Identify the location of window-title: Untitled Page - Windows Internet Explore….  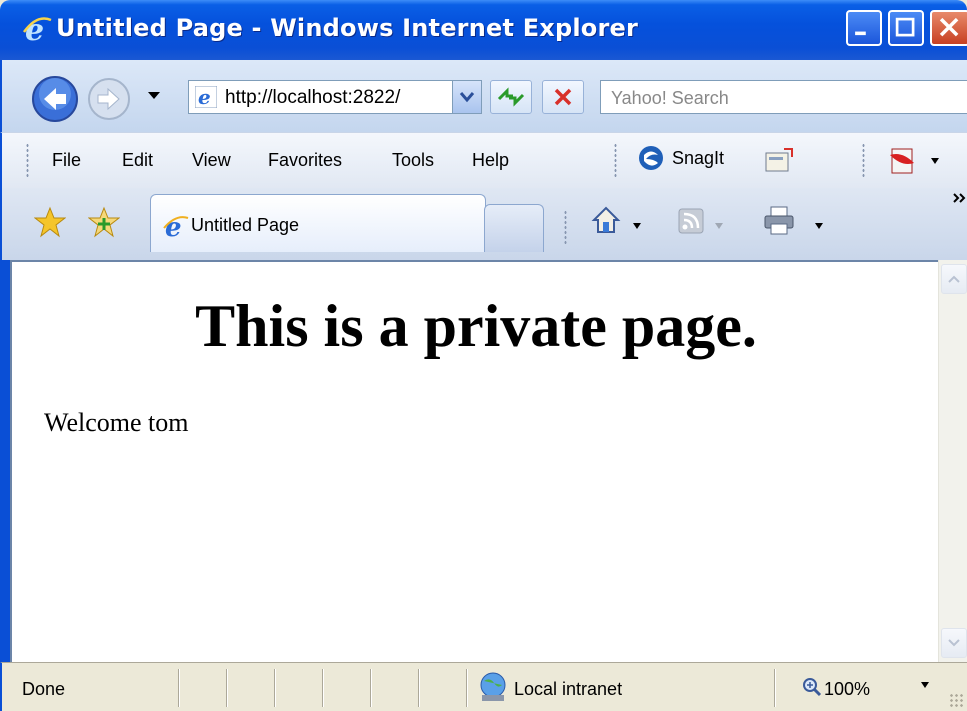
(347, 28).